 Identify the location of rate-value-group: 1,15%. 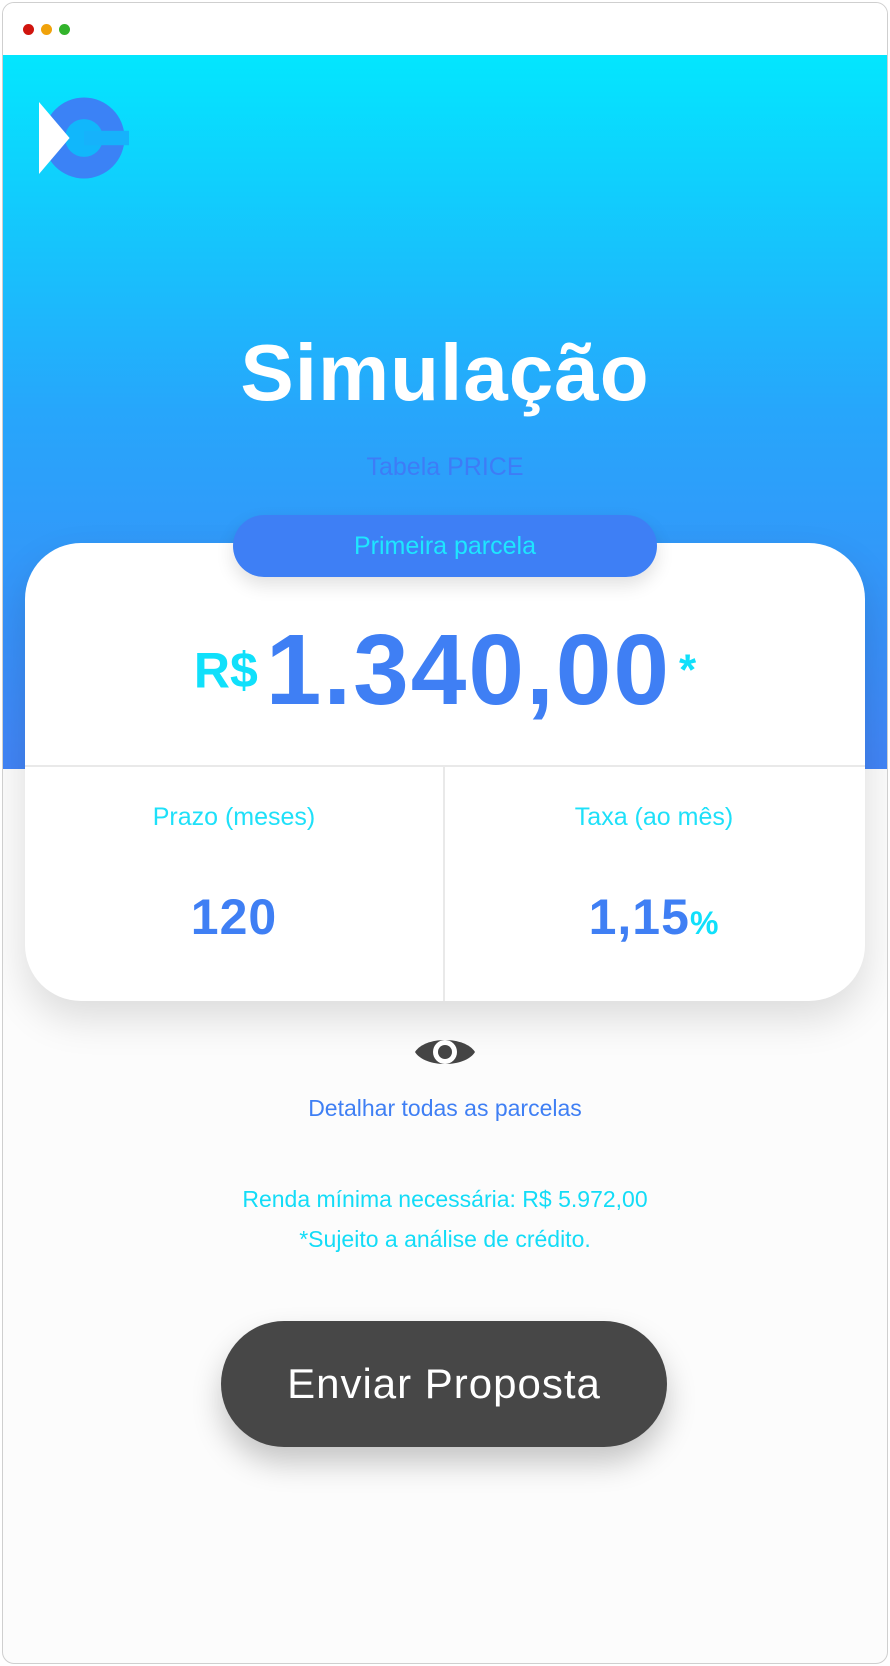
(654, 917).